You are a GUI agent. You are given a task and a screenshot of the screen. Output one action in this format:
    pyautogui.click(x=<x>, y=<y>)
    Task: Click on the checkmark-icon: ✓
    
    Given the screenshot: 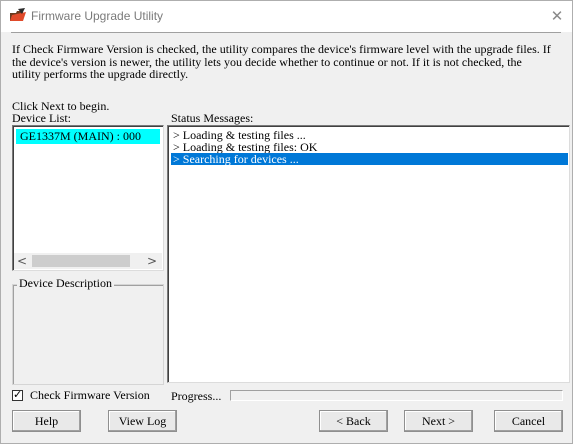 What is the action you would take?
    pyautogui.click(x=18, y=394)
    